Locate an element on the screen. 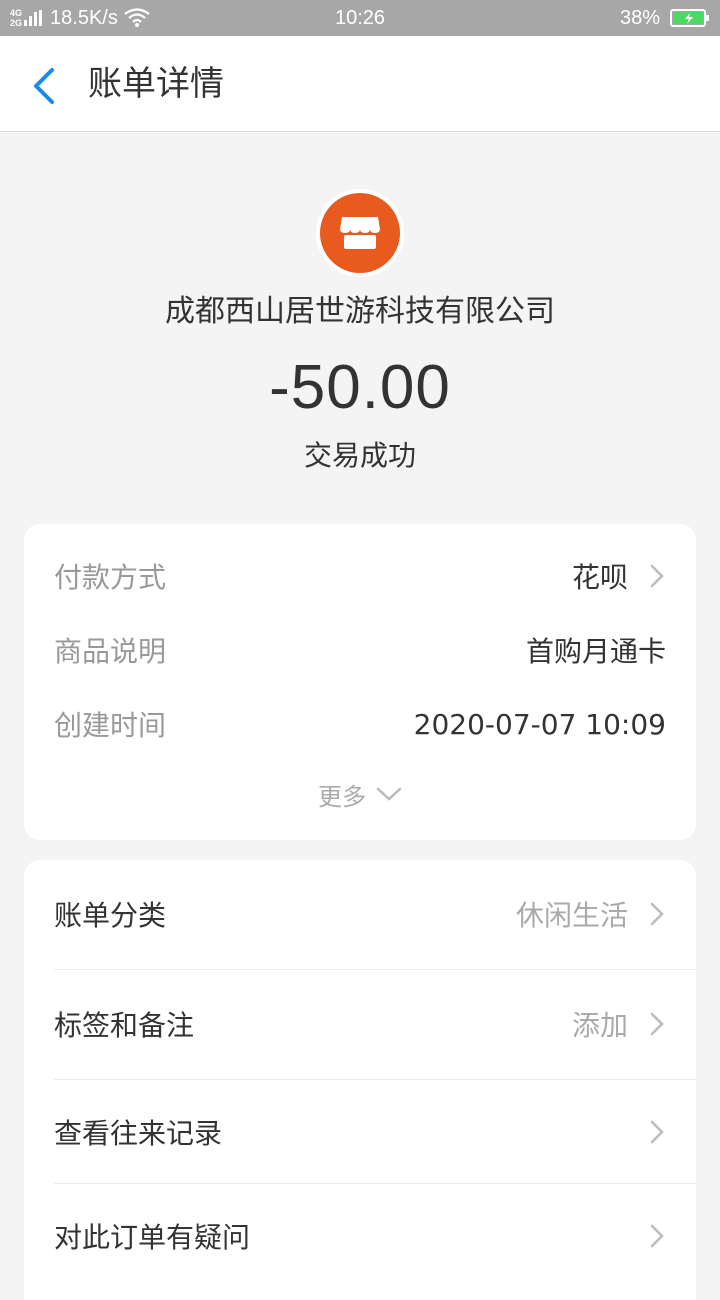 This screenshot has width=720, height=1300. history-label: 查看往来记录 is located at coordinates (138, 1133).